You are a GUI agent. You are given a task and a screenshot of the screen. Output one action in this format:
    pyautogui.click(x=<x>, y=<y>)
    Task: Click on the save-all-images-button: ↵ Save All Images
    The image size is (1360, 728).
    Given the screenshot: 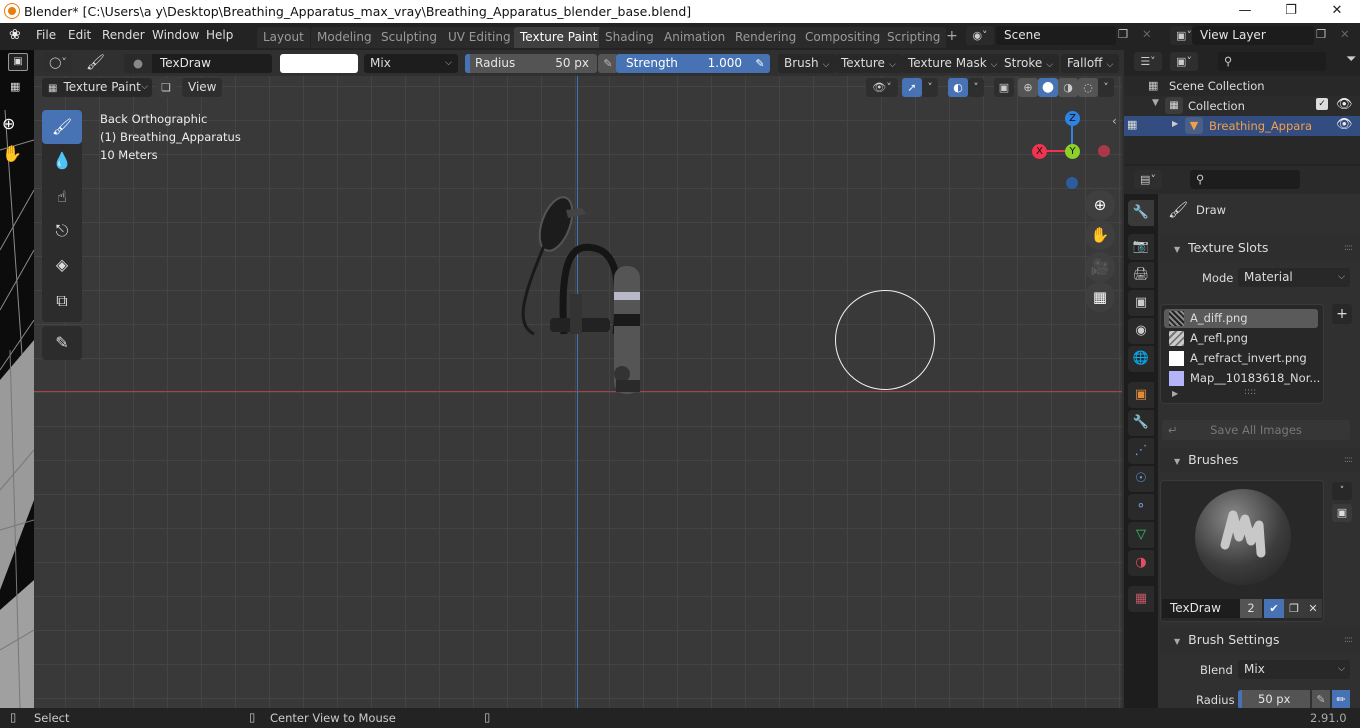 What is the action you would take?
    pyautogui.click(x=1256, y=430)
    